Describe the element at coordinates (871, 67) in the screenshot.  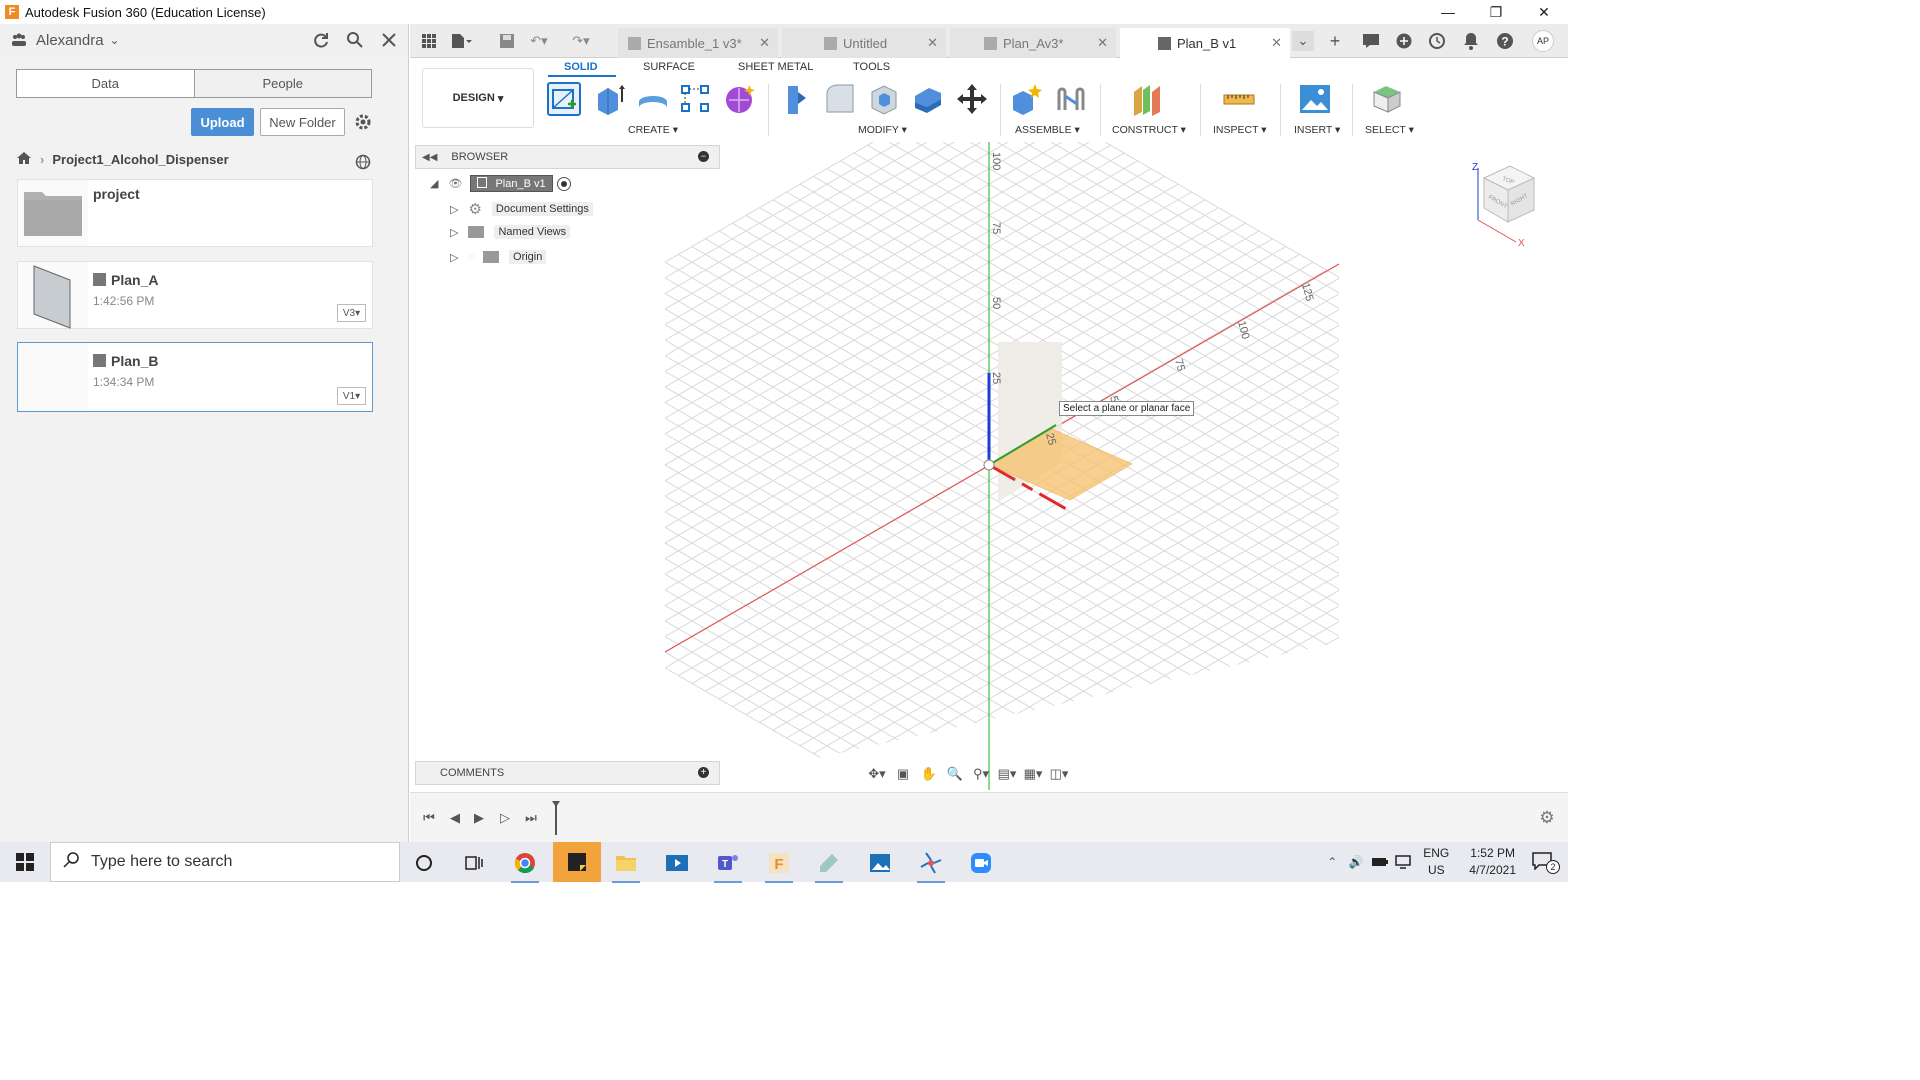
I see `tab-tools: TOOLS` at that location.